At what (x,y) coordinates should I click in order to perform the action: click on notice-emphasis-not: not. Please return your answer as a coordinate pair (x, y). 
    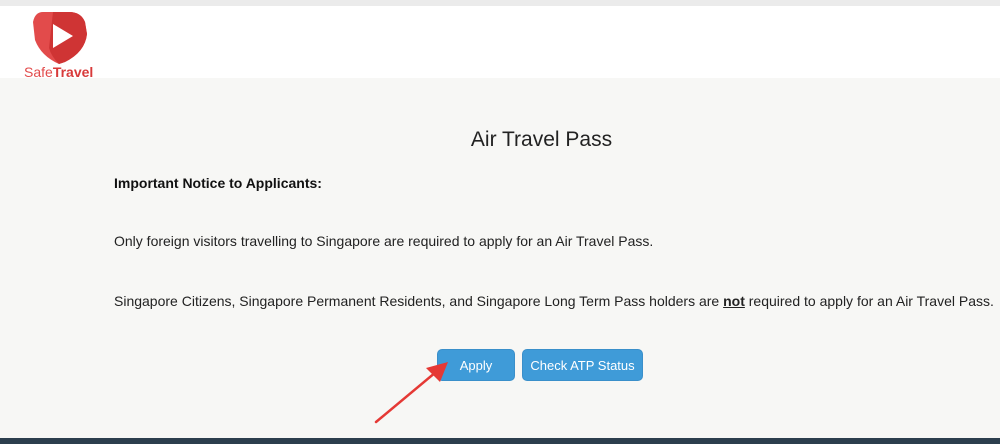
    Looking at the image, I should click on (734, 301).